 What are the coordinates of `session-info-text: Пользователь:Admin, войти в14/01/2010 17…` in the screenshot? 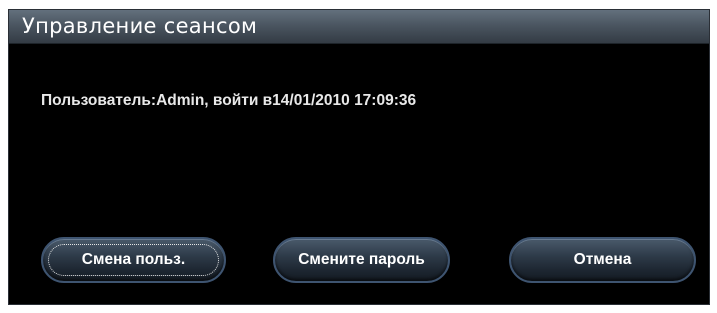 It's located at (229, 100).